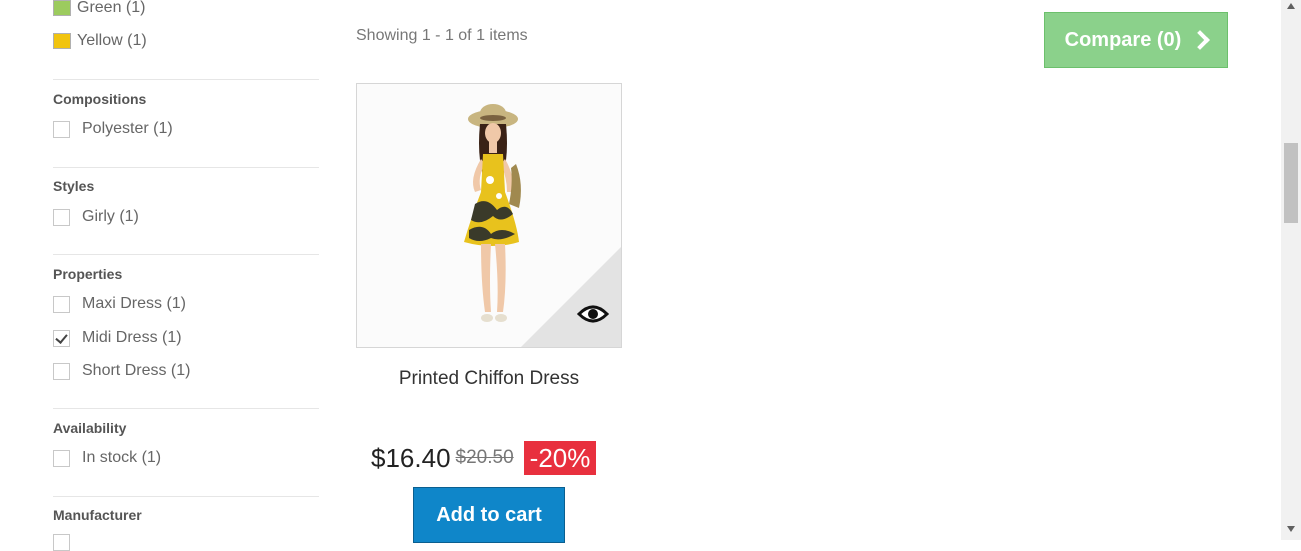 The width and height of the screenshot is (1301, 551). What do you see at coordinates (1291, 6) in the screenshot?
I see `scroll-up-arrow-icon` at bounding box center [1291, 6].